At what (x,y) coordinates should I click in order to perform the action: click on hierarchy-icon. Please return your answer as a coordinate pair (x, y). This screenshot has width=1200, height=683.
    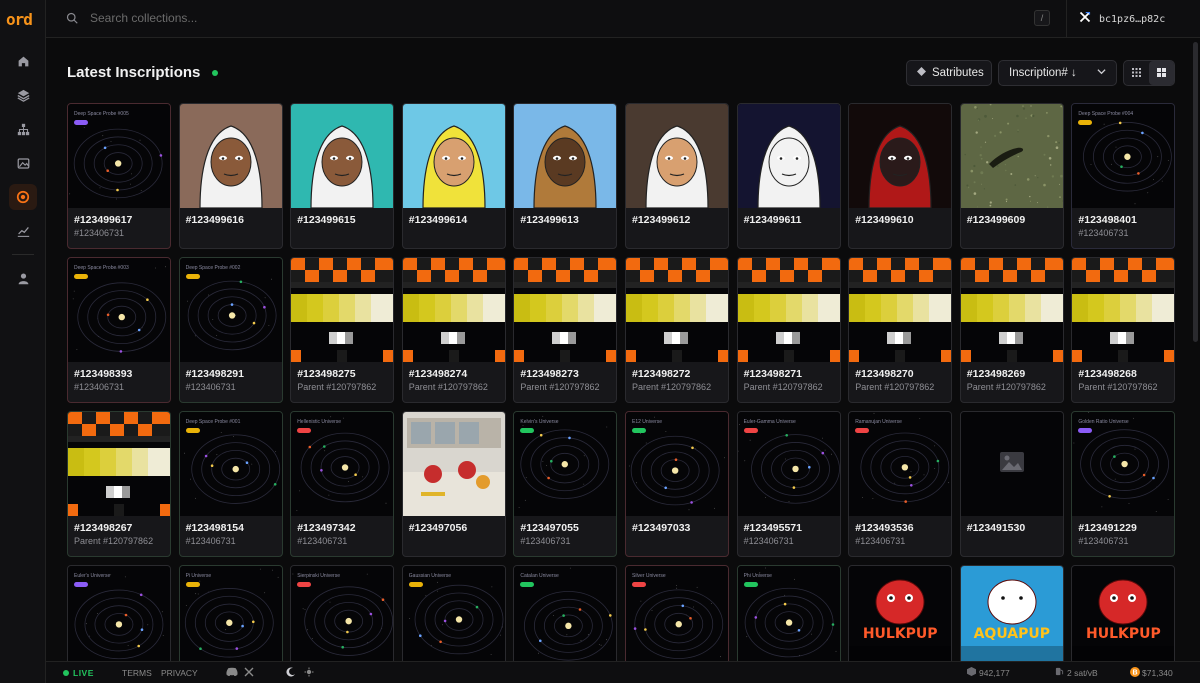
    Looking at the image, I should click on (23, 129).